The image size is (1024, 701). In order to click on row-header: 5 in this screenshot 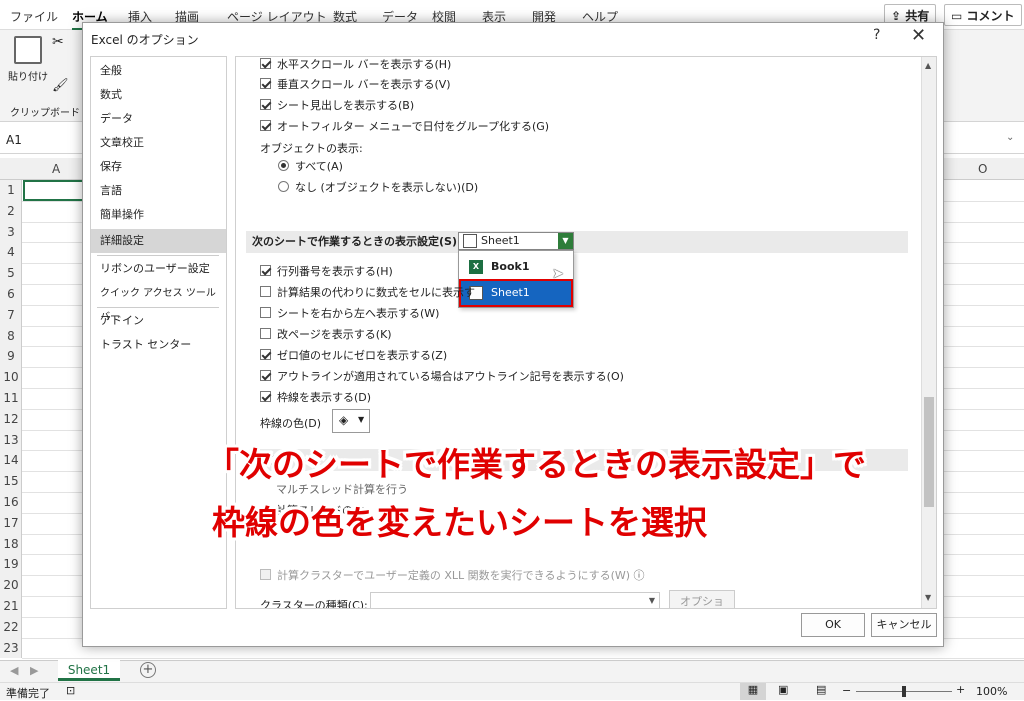, I will do `click(11, 273)`.